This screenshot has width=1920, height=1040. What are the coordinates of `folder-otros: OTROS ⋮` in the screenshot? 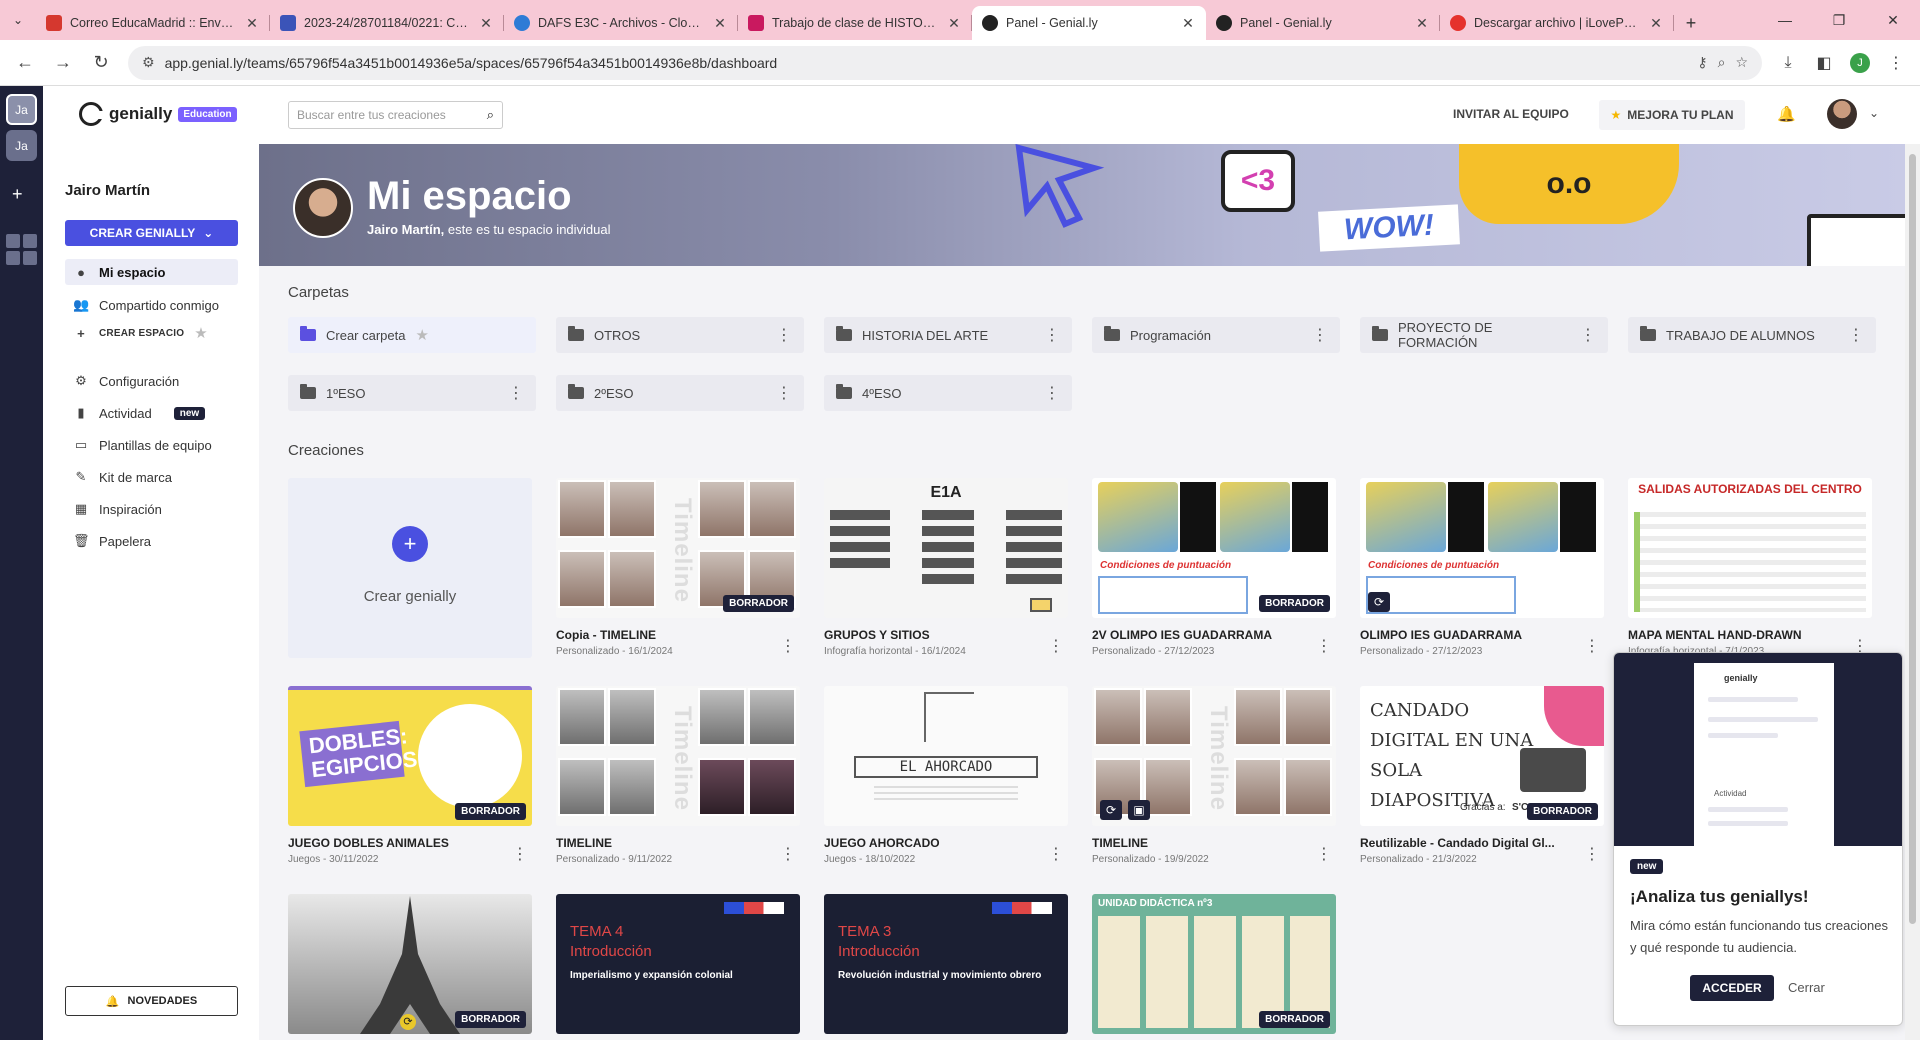 It's located at (680, 335).